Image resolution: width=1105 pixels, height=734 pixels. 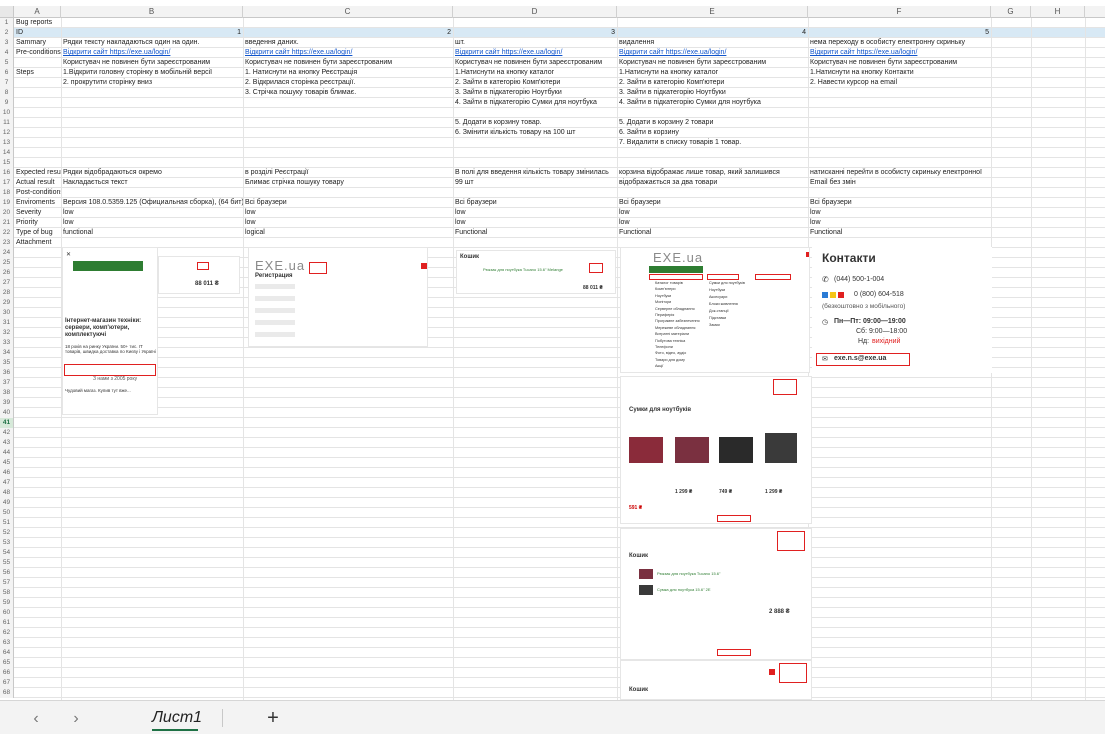 What do you see at coordinates (899, 12) in the screenshot?
I see `column-header: F` at bounding box center [899, 12].